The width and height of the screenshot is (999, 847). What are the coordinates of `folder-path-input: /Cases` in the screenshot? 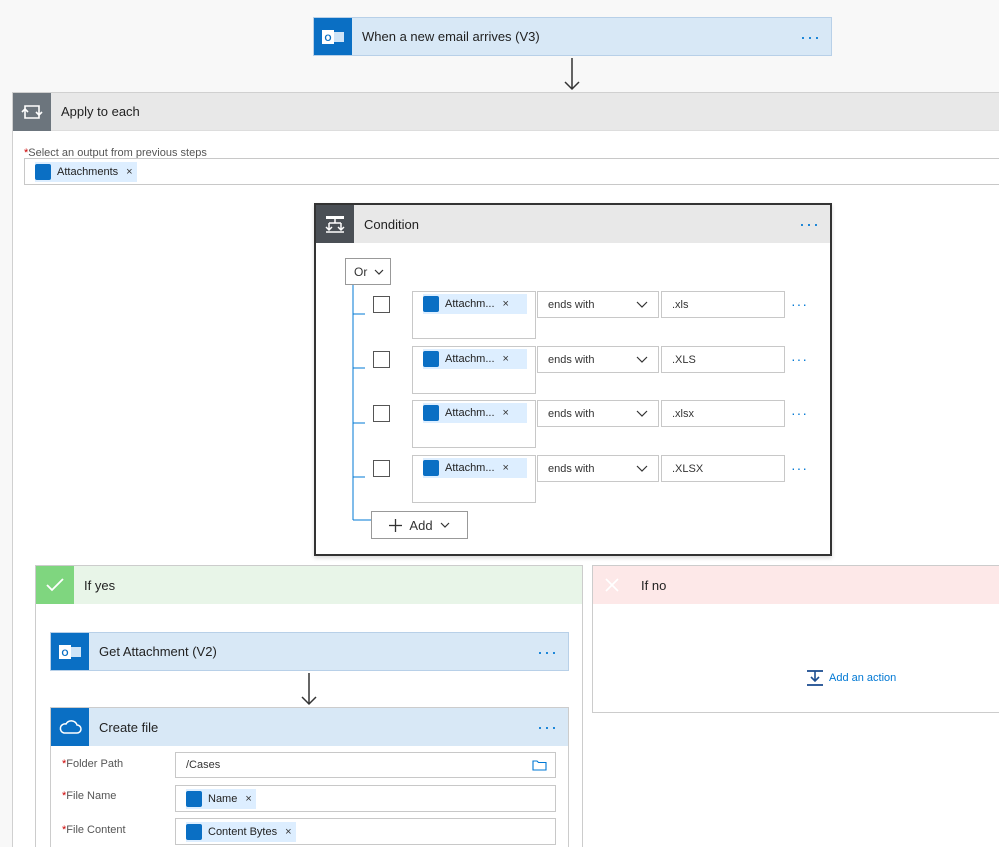 It's located at (365, 765).